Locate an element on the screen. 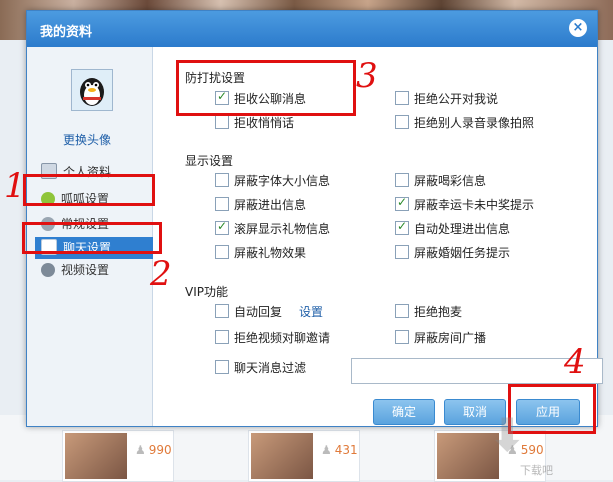 This screenshot has width=613, height=482. watermark-text: 下载吧 is located at coordinates (536, 470).